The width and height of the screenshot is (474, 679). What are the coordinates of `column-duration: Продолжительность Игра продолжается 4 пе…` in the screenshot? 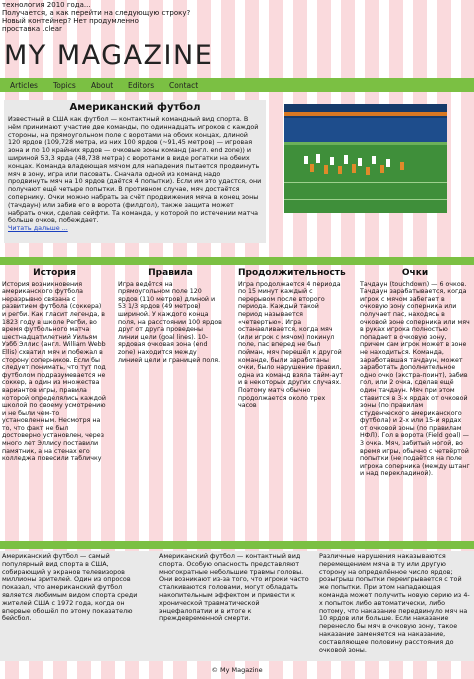 It's located at (292, 339).